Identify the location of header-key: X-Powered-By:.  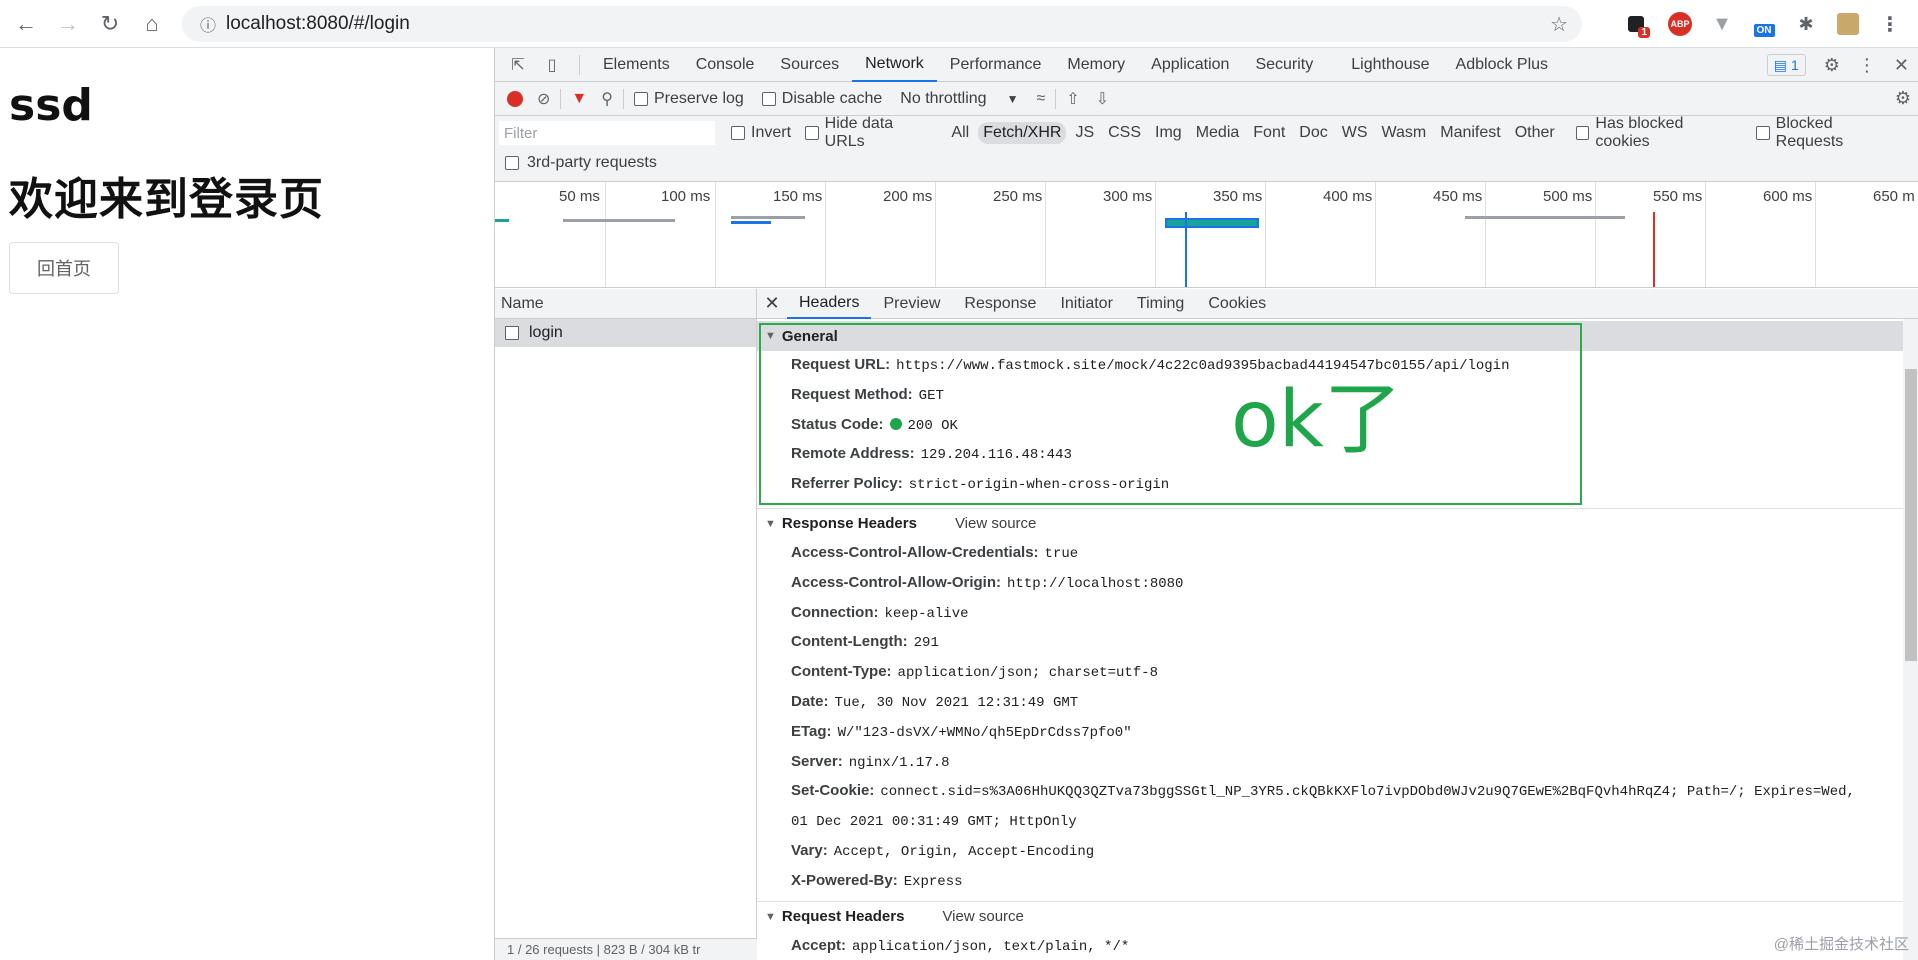
(844, 880).